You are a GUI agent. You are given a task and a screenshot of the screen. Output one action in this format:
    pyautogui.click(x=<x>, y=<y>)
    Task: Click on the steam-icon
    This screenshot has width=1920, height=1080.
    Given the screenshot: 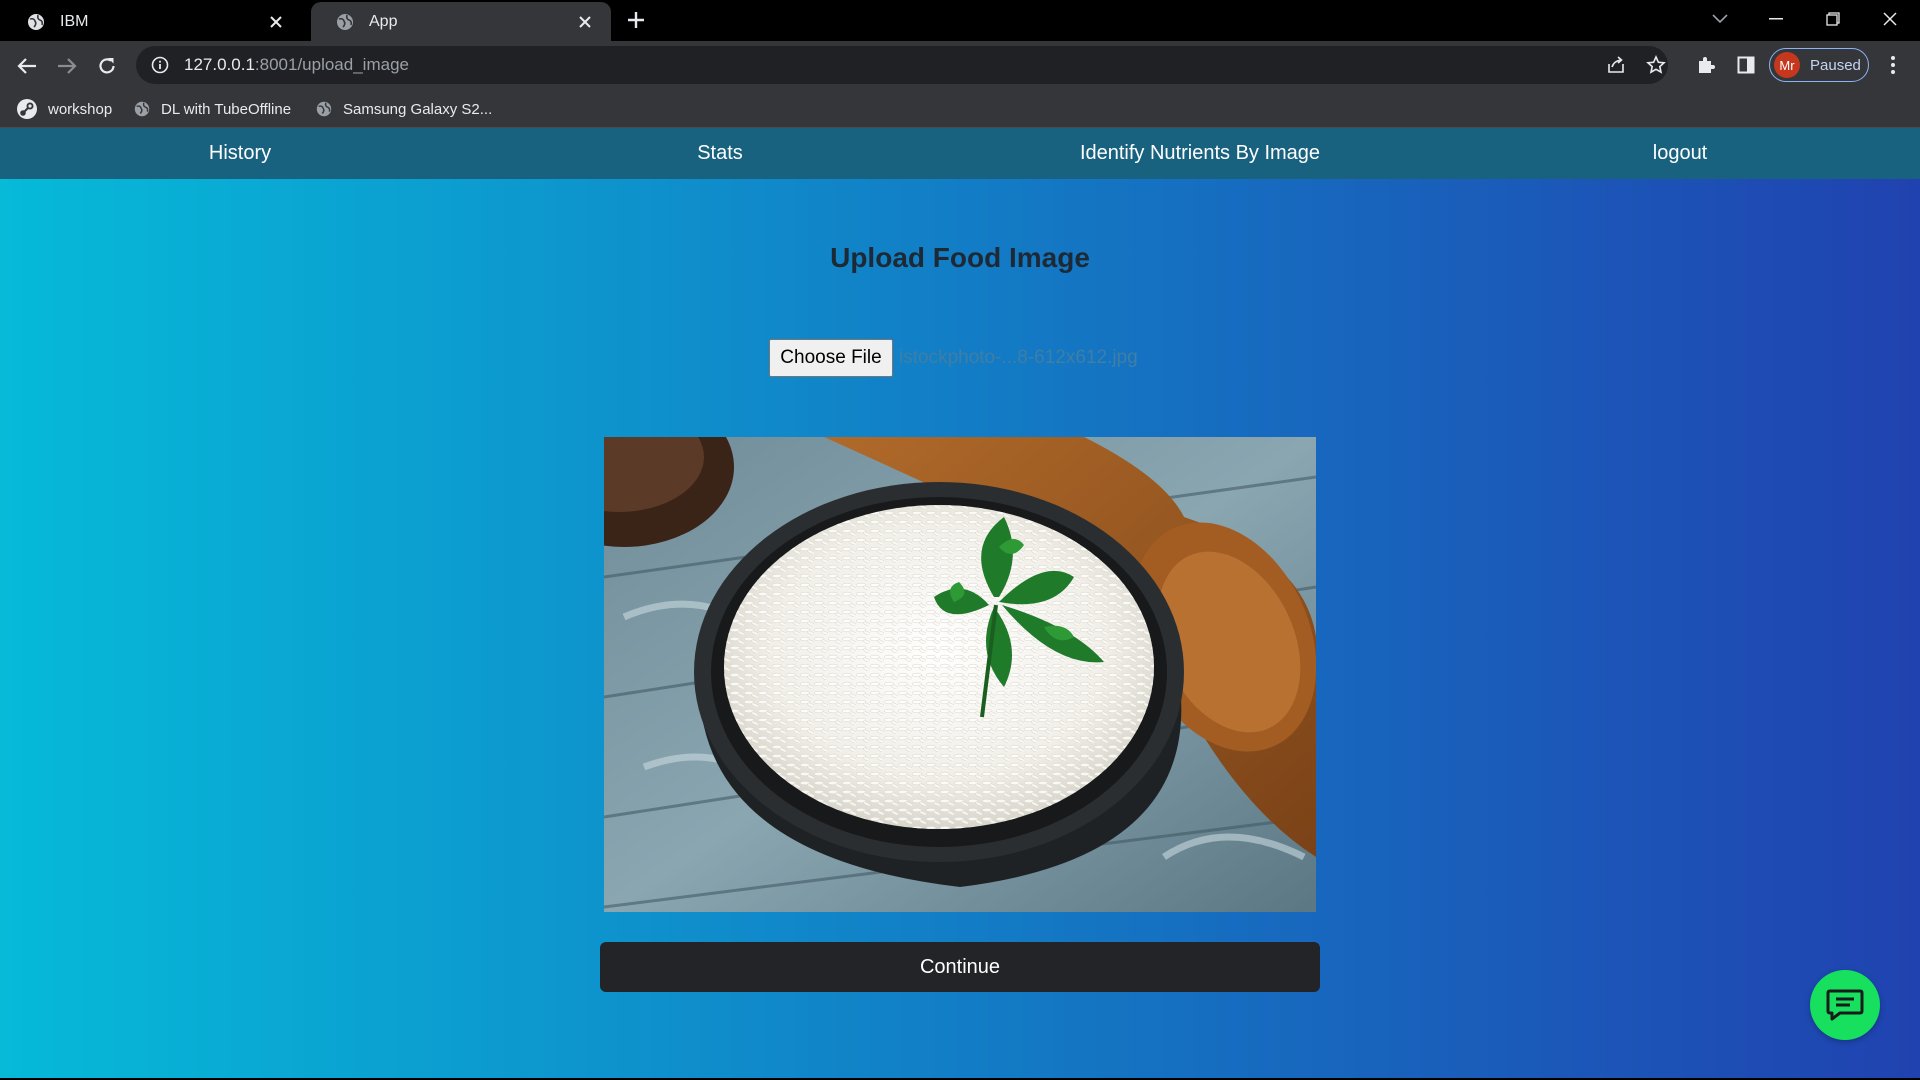 What is the action you would take?
    pyautogui.click(x=27, y=109)
    